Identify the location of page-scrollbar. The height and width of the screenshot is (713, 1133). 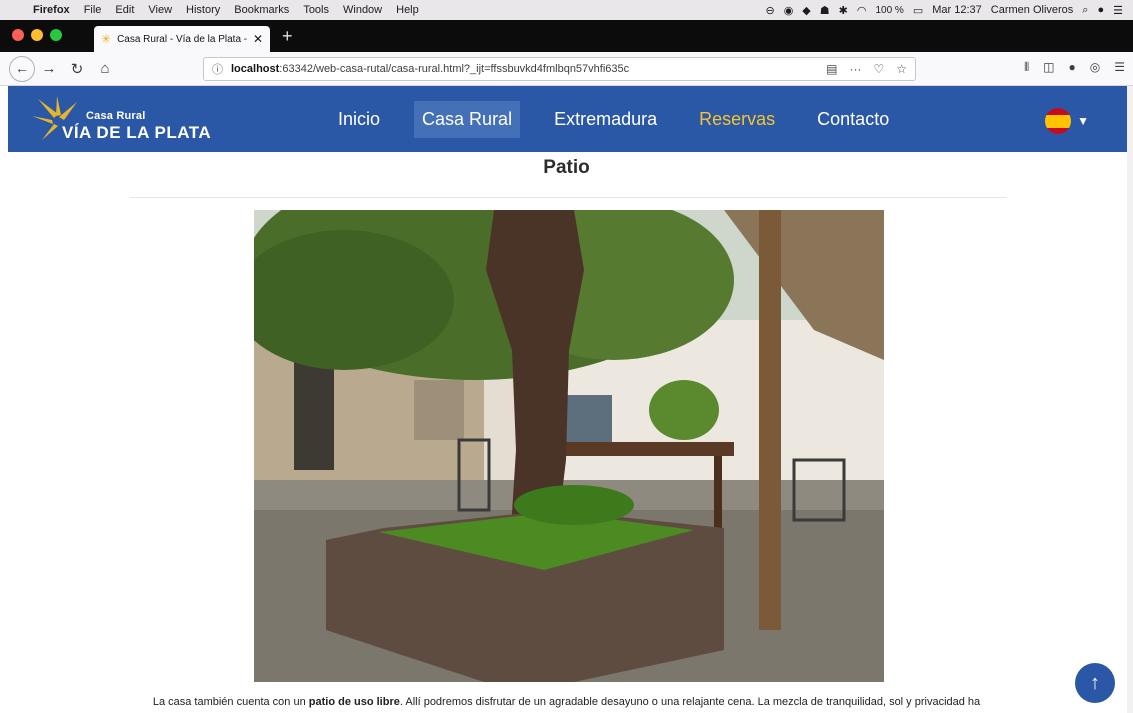
(1130, 399).